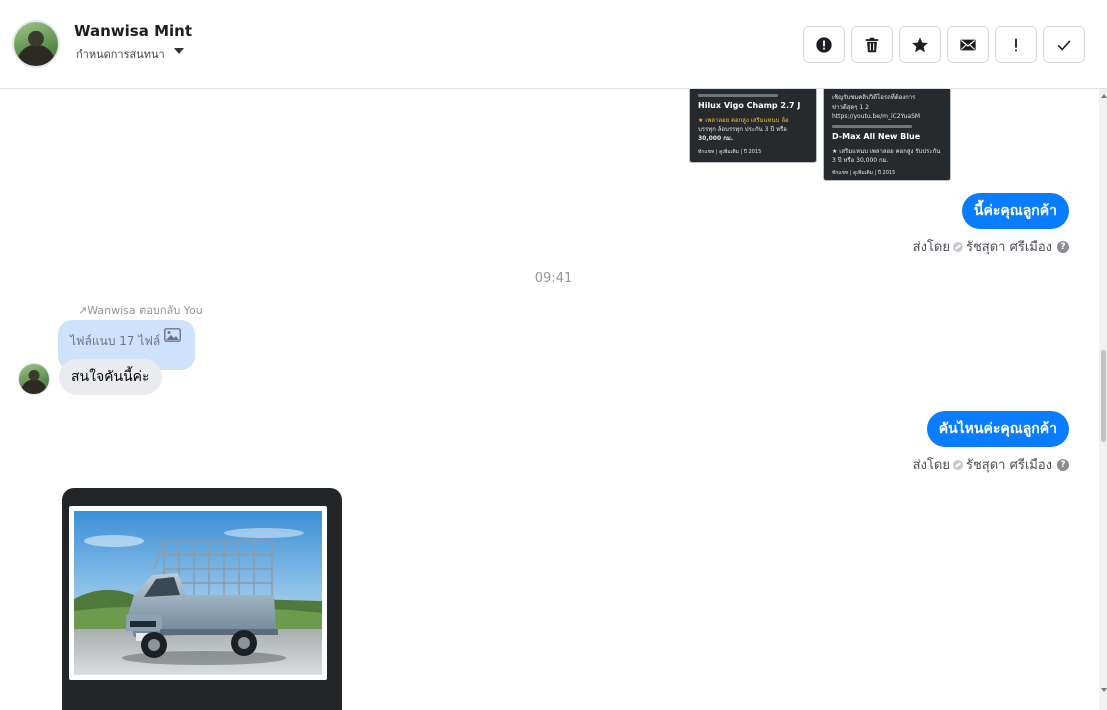  I want to click on contact-name: Wanwisa Mint, so click(133, 31).